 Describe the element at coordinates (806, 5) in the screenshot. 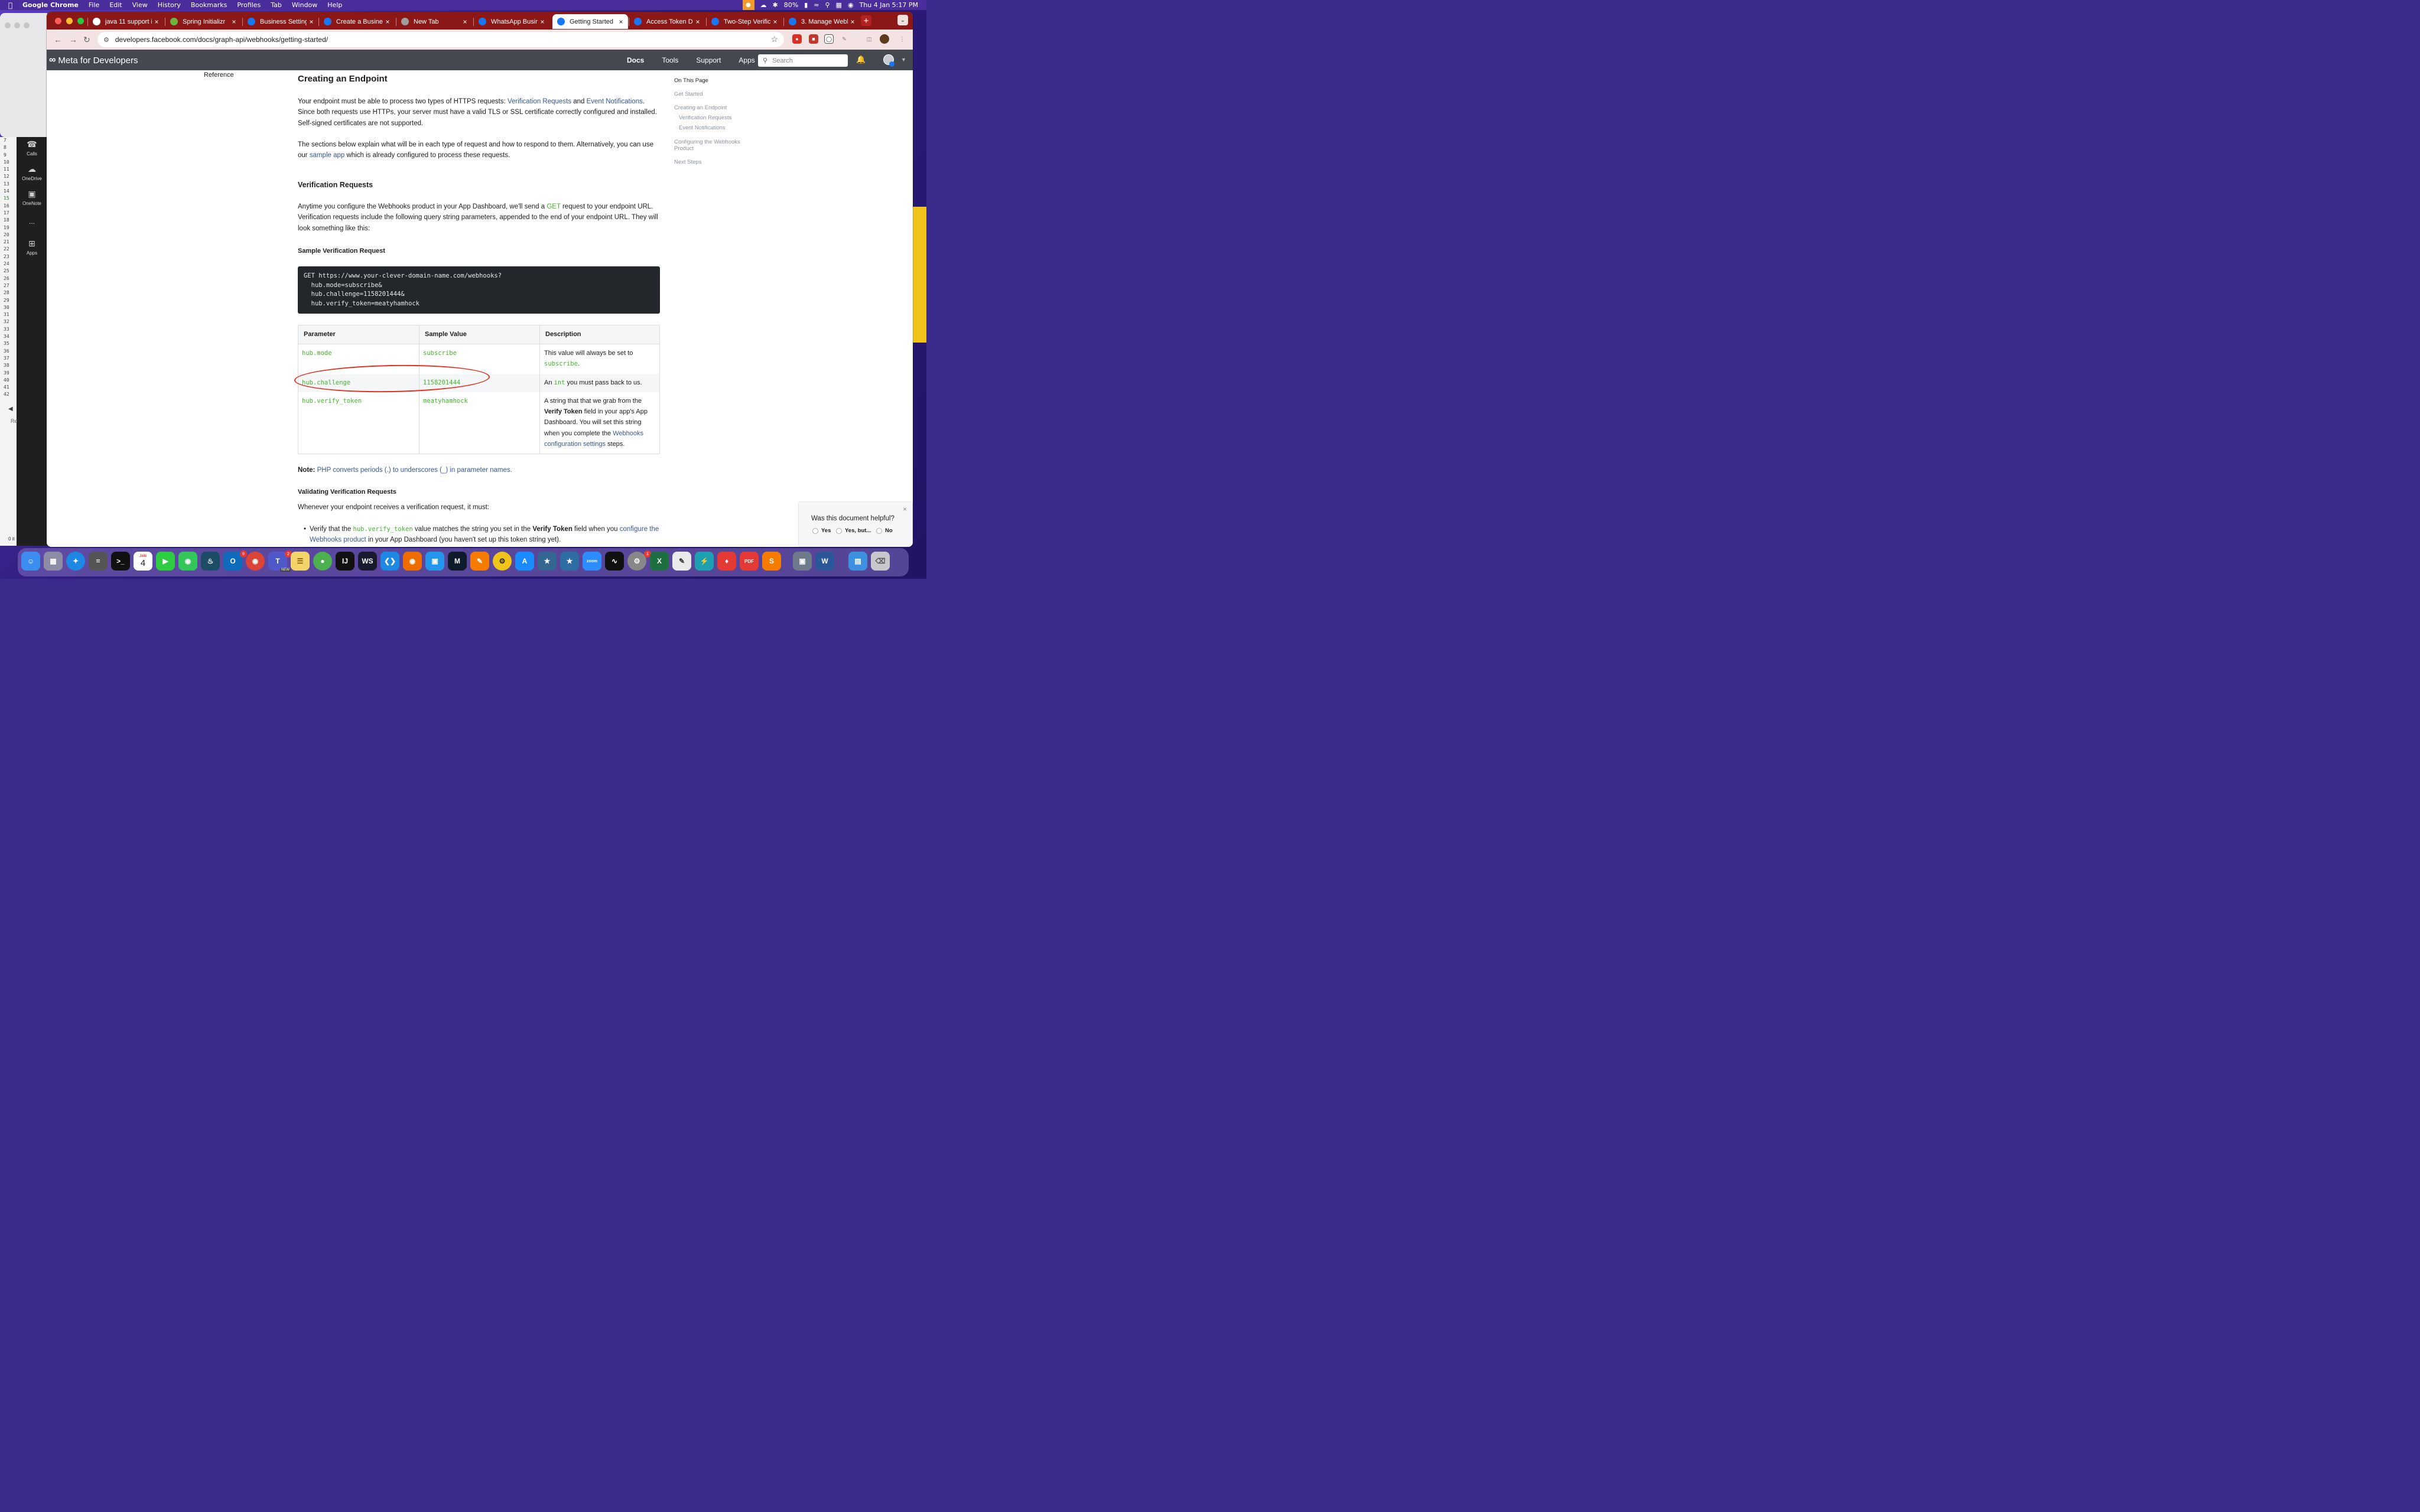

I see `battery-icon: ▮` at that location.